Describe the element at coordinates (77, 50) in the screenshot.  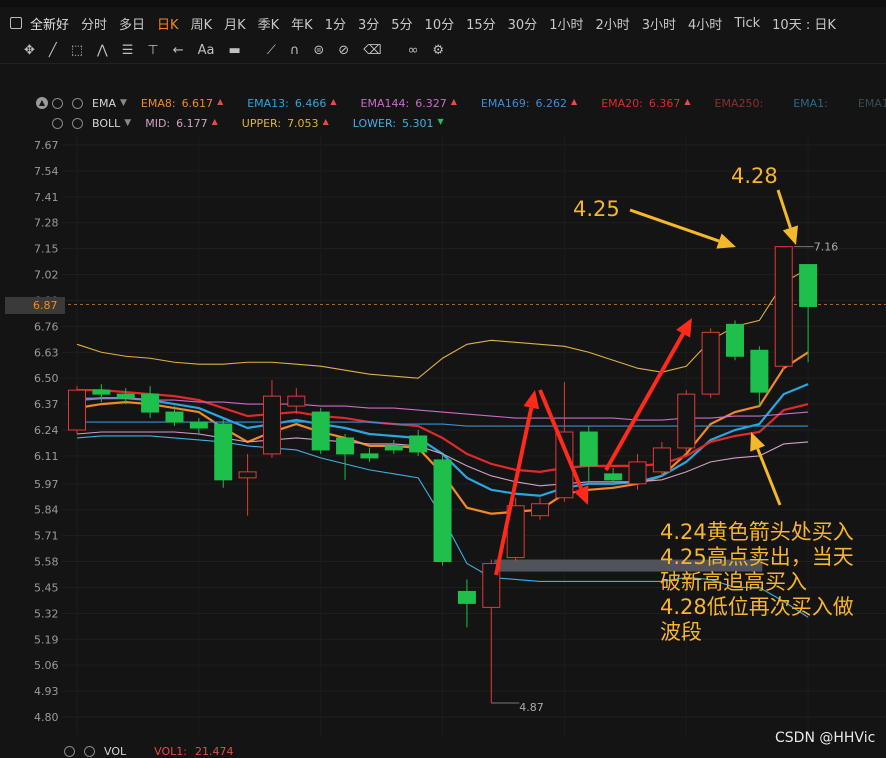
I see `rect-tool-icon: ⬚` at that location.